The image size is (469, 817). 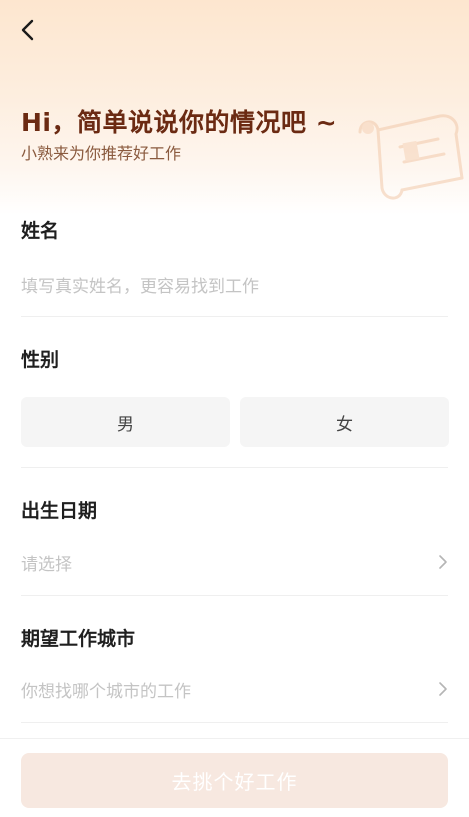 What do you see at coordinates (234, 562) in the screenshot?
I see `birth-date-picker: 请选择` at bounding box center [234, 562].